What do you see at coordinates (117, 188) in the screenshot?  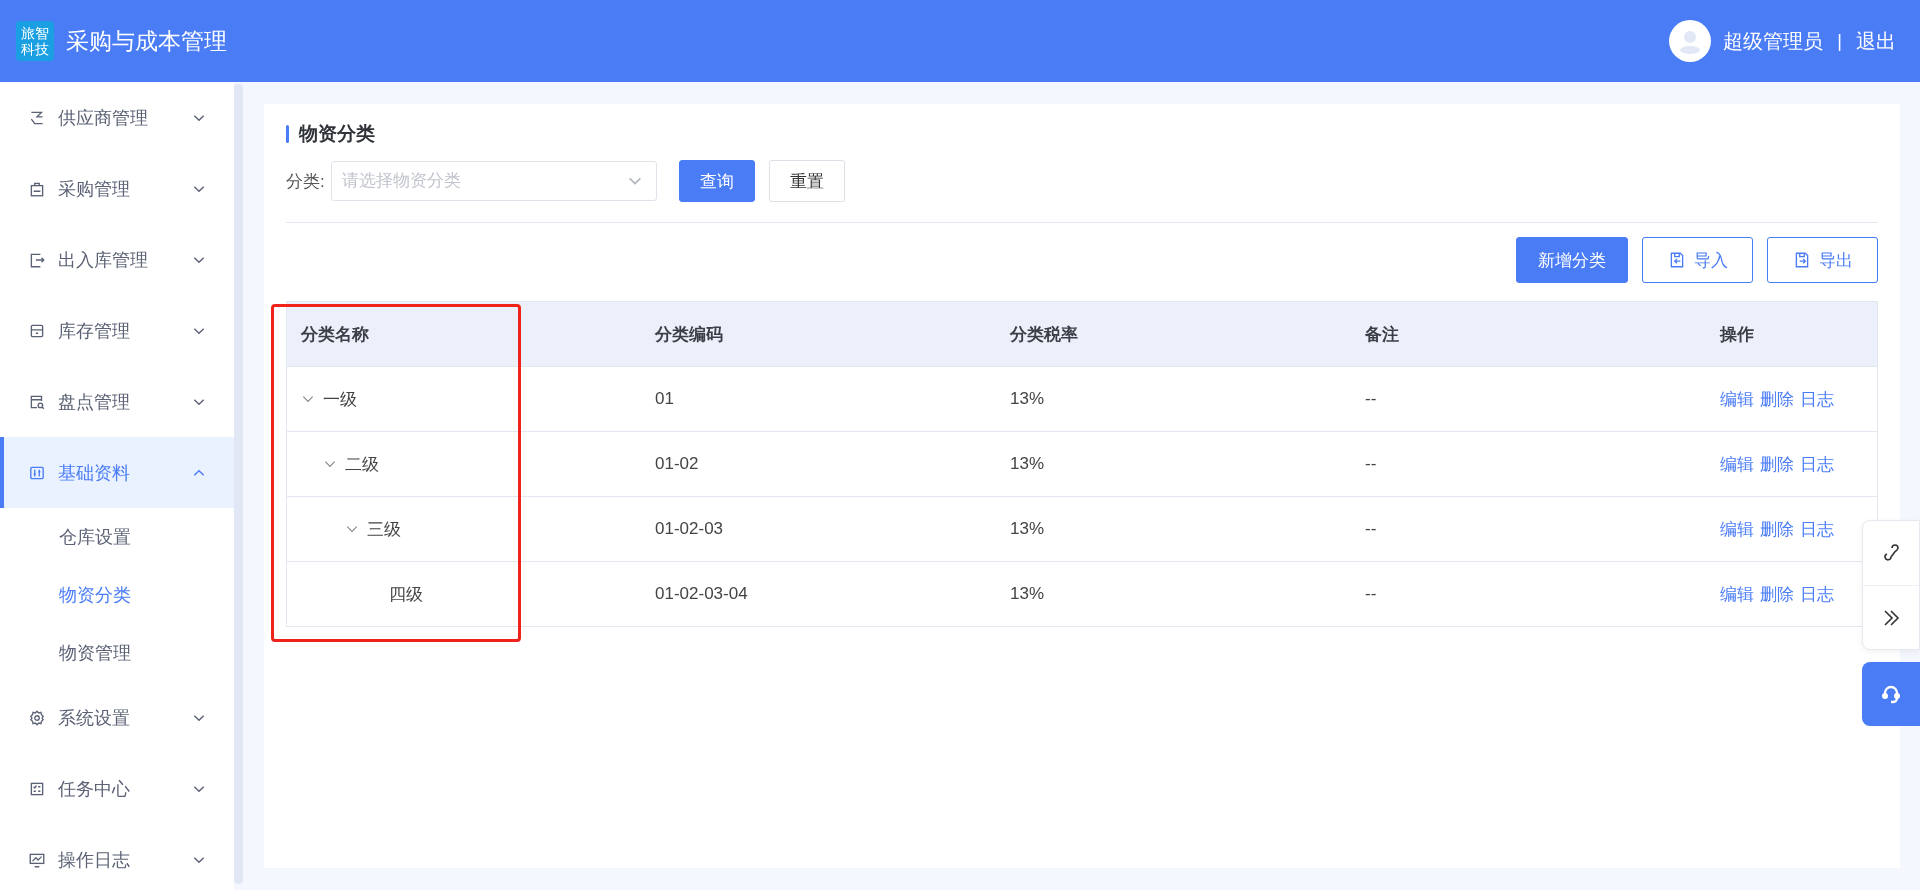 I see `sidebar-item: 采购管理` at bounding box center [117, 188].